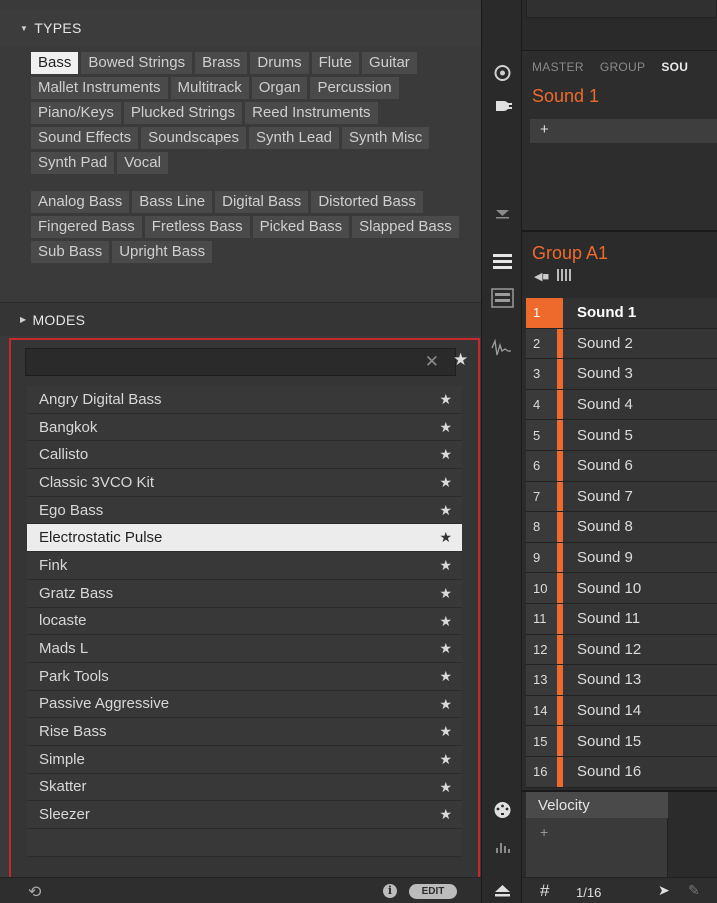 This screenshot has width=717, height=903. What do you see at coordinates (544, 129) in the screenshot?
I see `add-plugin-button: +` at bounding box center [544, 129].